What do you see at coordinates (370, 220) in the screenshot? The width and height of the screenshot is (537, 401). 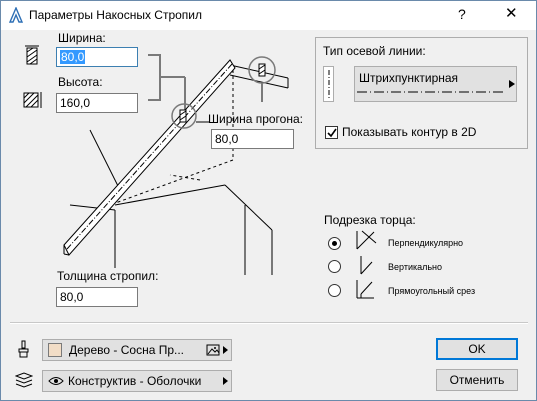 I see `end-cut-label: Подрезка торца:` at bounding box center [370, 220].